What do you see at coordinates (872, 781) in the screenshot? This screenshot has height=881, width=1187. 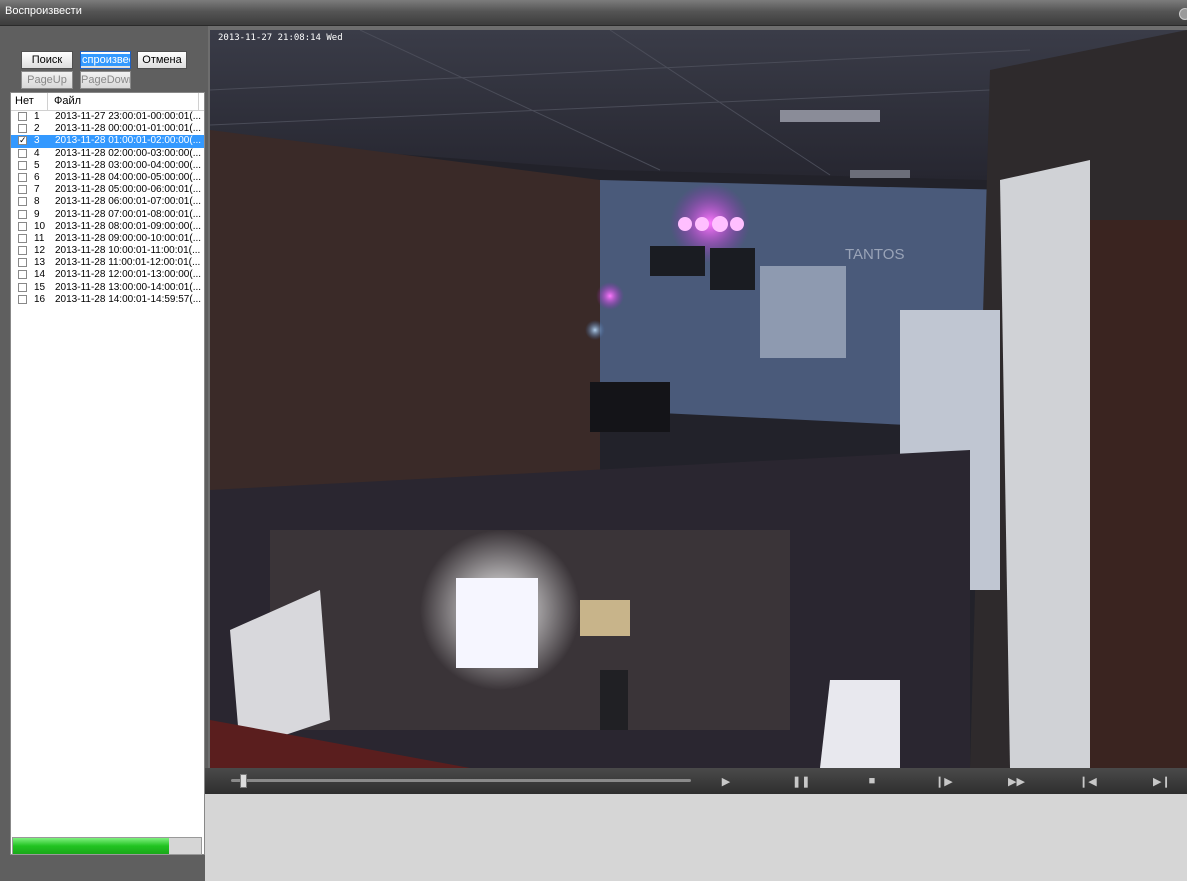 I see `stop-icon: ■` at bounding box center [872, 781].